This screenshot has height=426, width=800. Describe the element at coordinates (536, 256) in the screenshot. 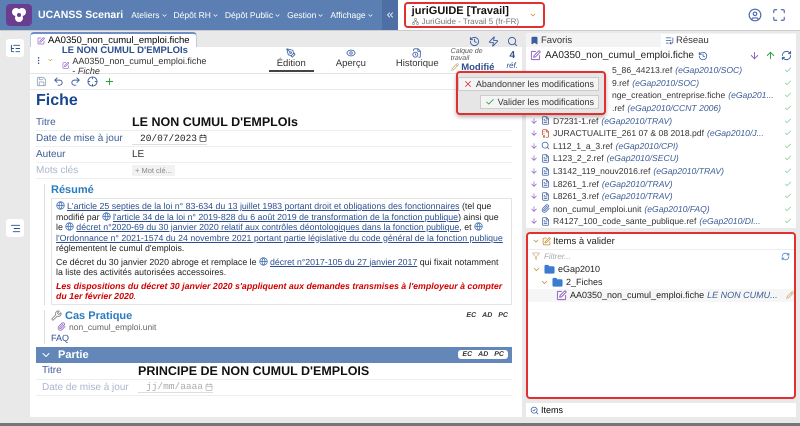

I see `filter-icon` at that location.